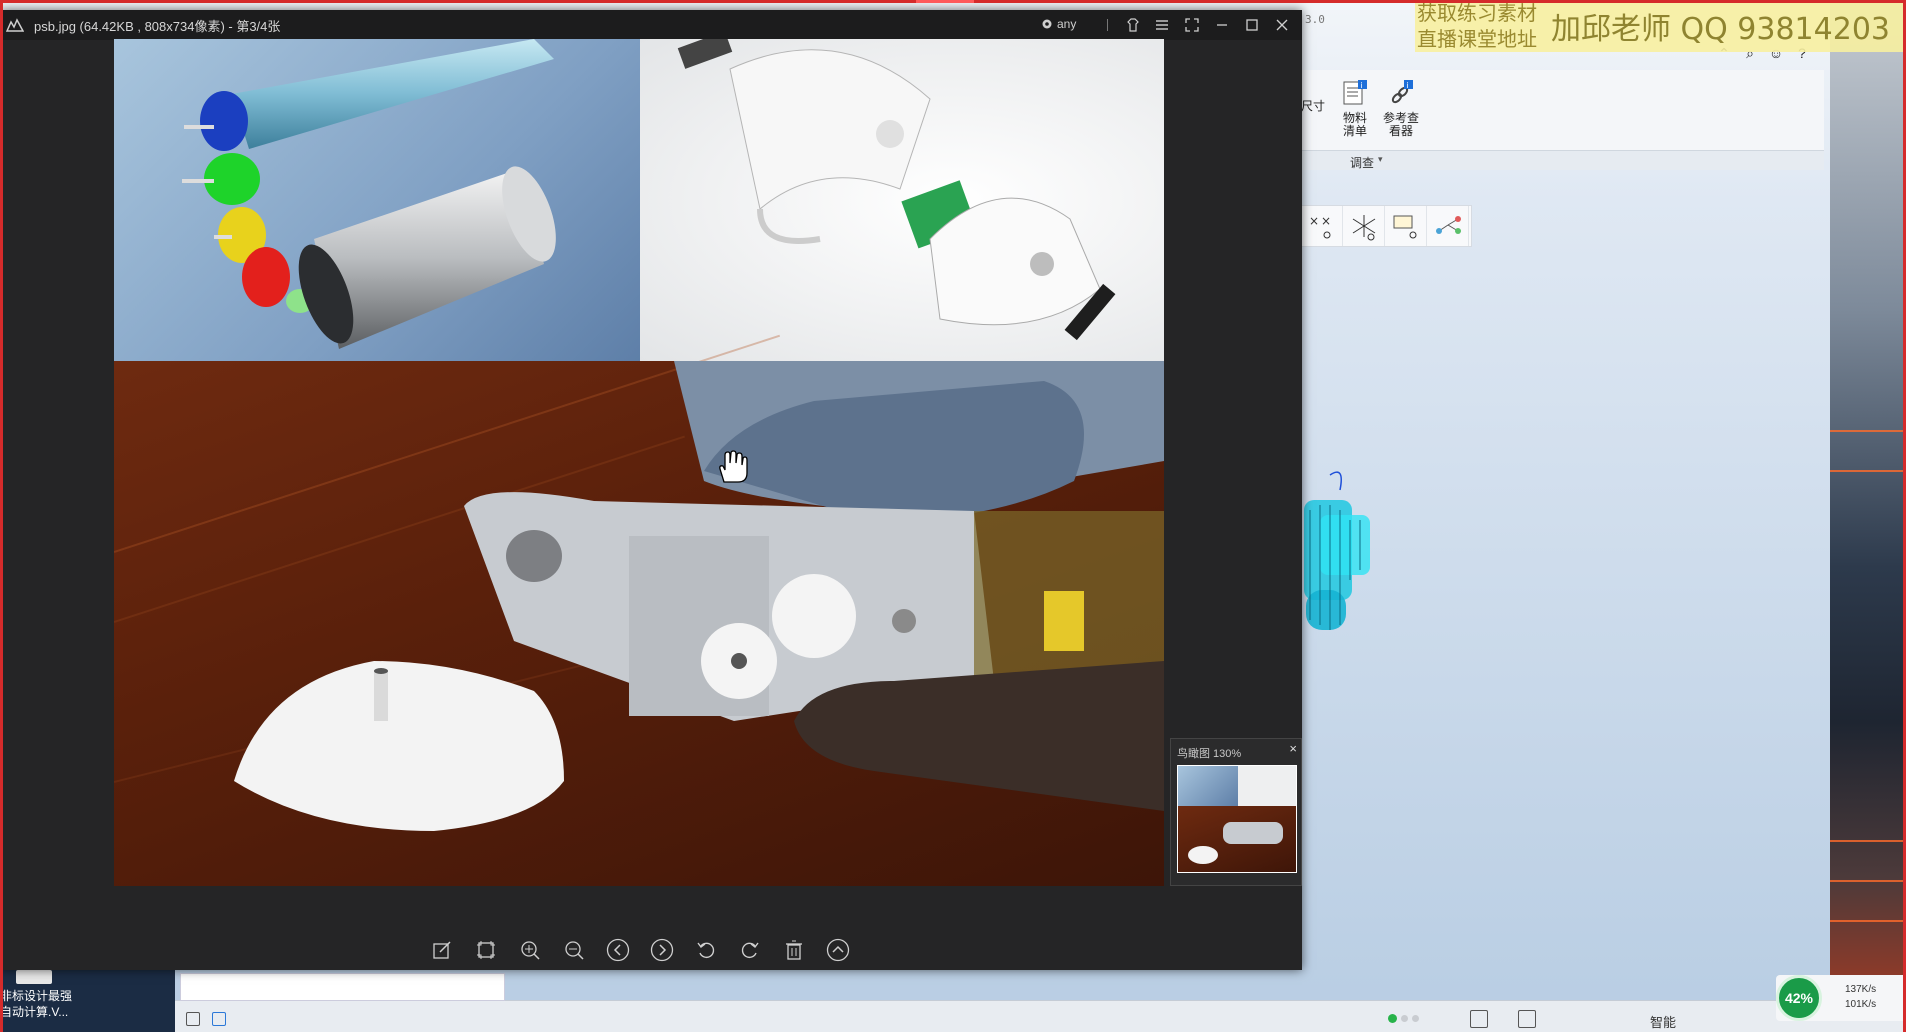 This screenshot has height=1032, width=1906. Describe the element at coordinates (733, 466) in the screenshot. I see `hand-cursor-icon` at that location.